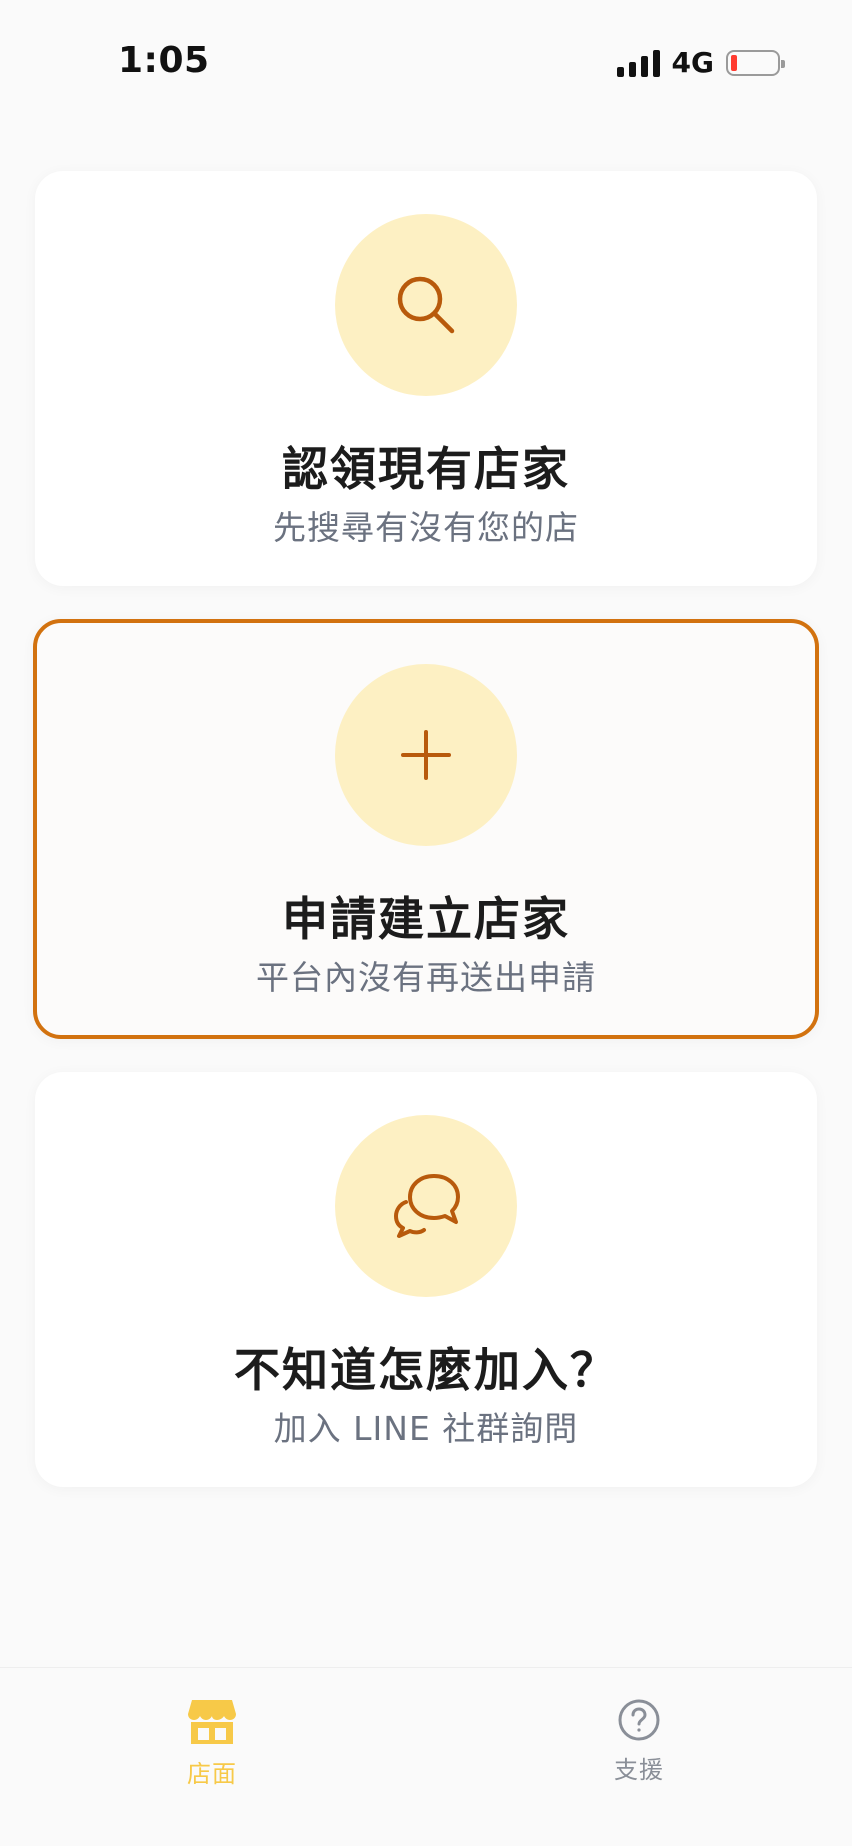 This screenshot has width=852, height=1846. What do you see at coordinates (692, 62) in the screenshot?
I see `network-type: 4G` at bounding box center [692, 62].